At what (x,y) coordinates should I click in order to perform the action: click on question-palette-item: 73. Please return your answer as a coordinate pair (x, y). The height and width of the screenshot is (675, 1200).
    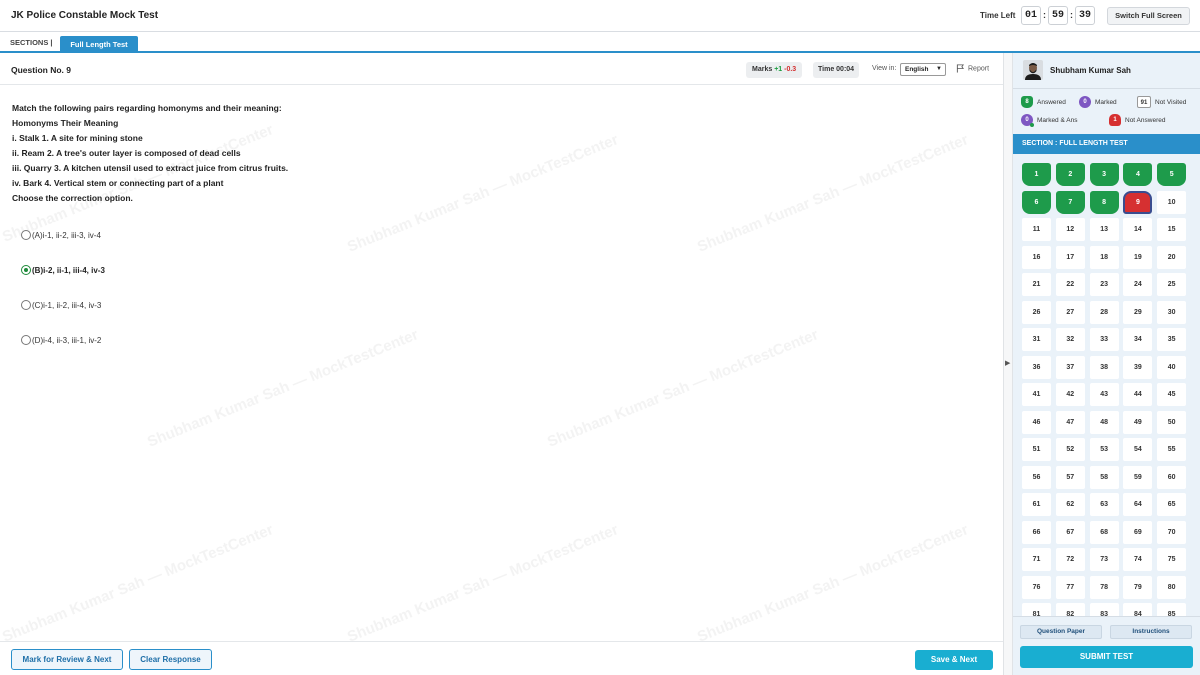
    Looking at the image, I should click on (1104, 559).